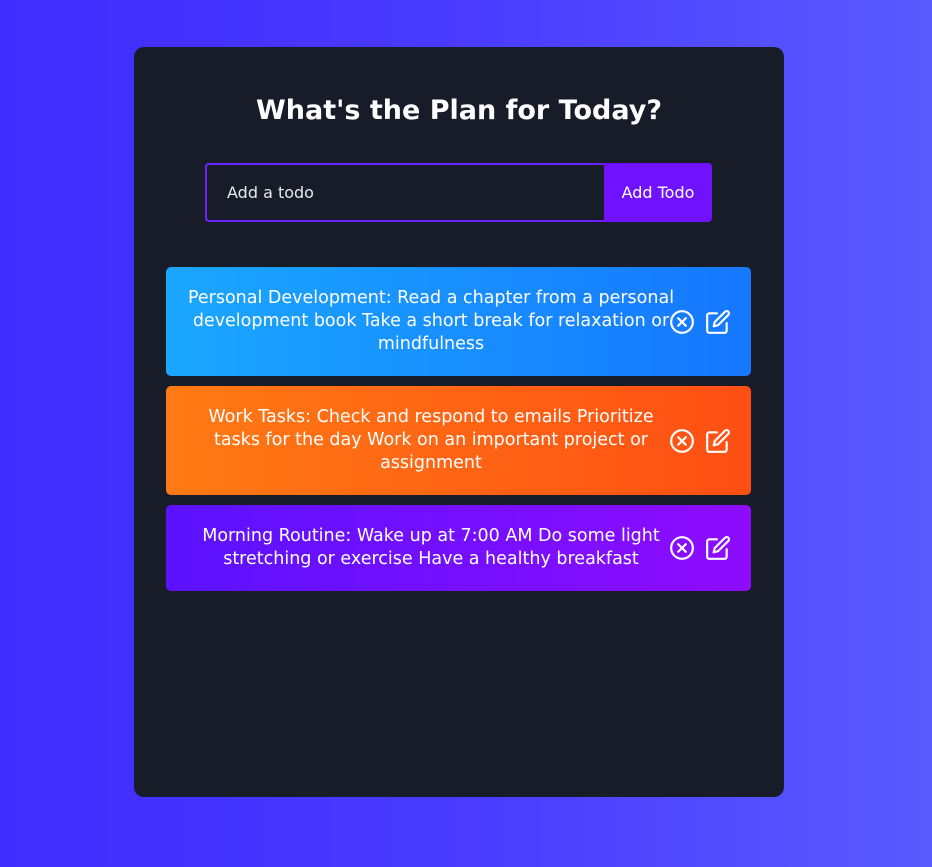  I want to click on todo-form: Add Todo, so click(458, 192).